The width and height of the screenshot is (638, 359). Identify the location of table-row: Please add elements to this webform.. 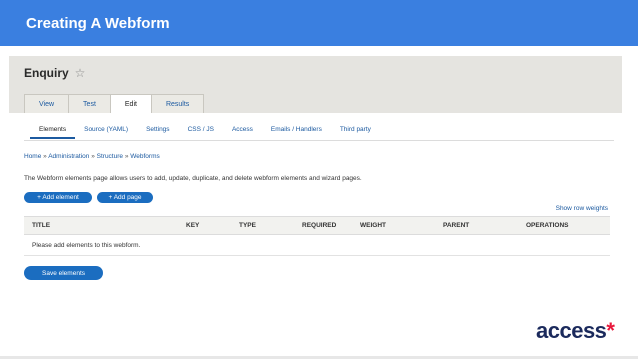
(317, 245).